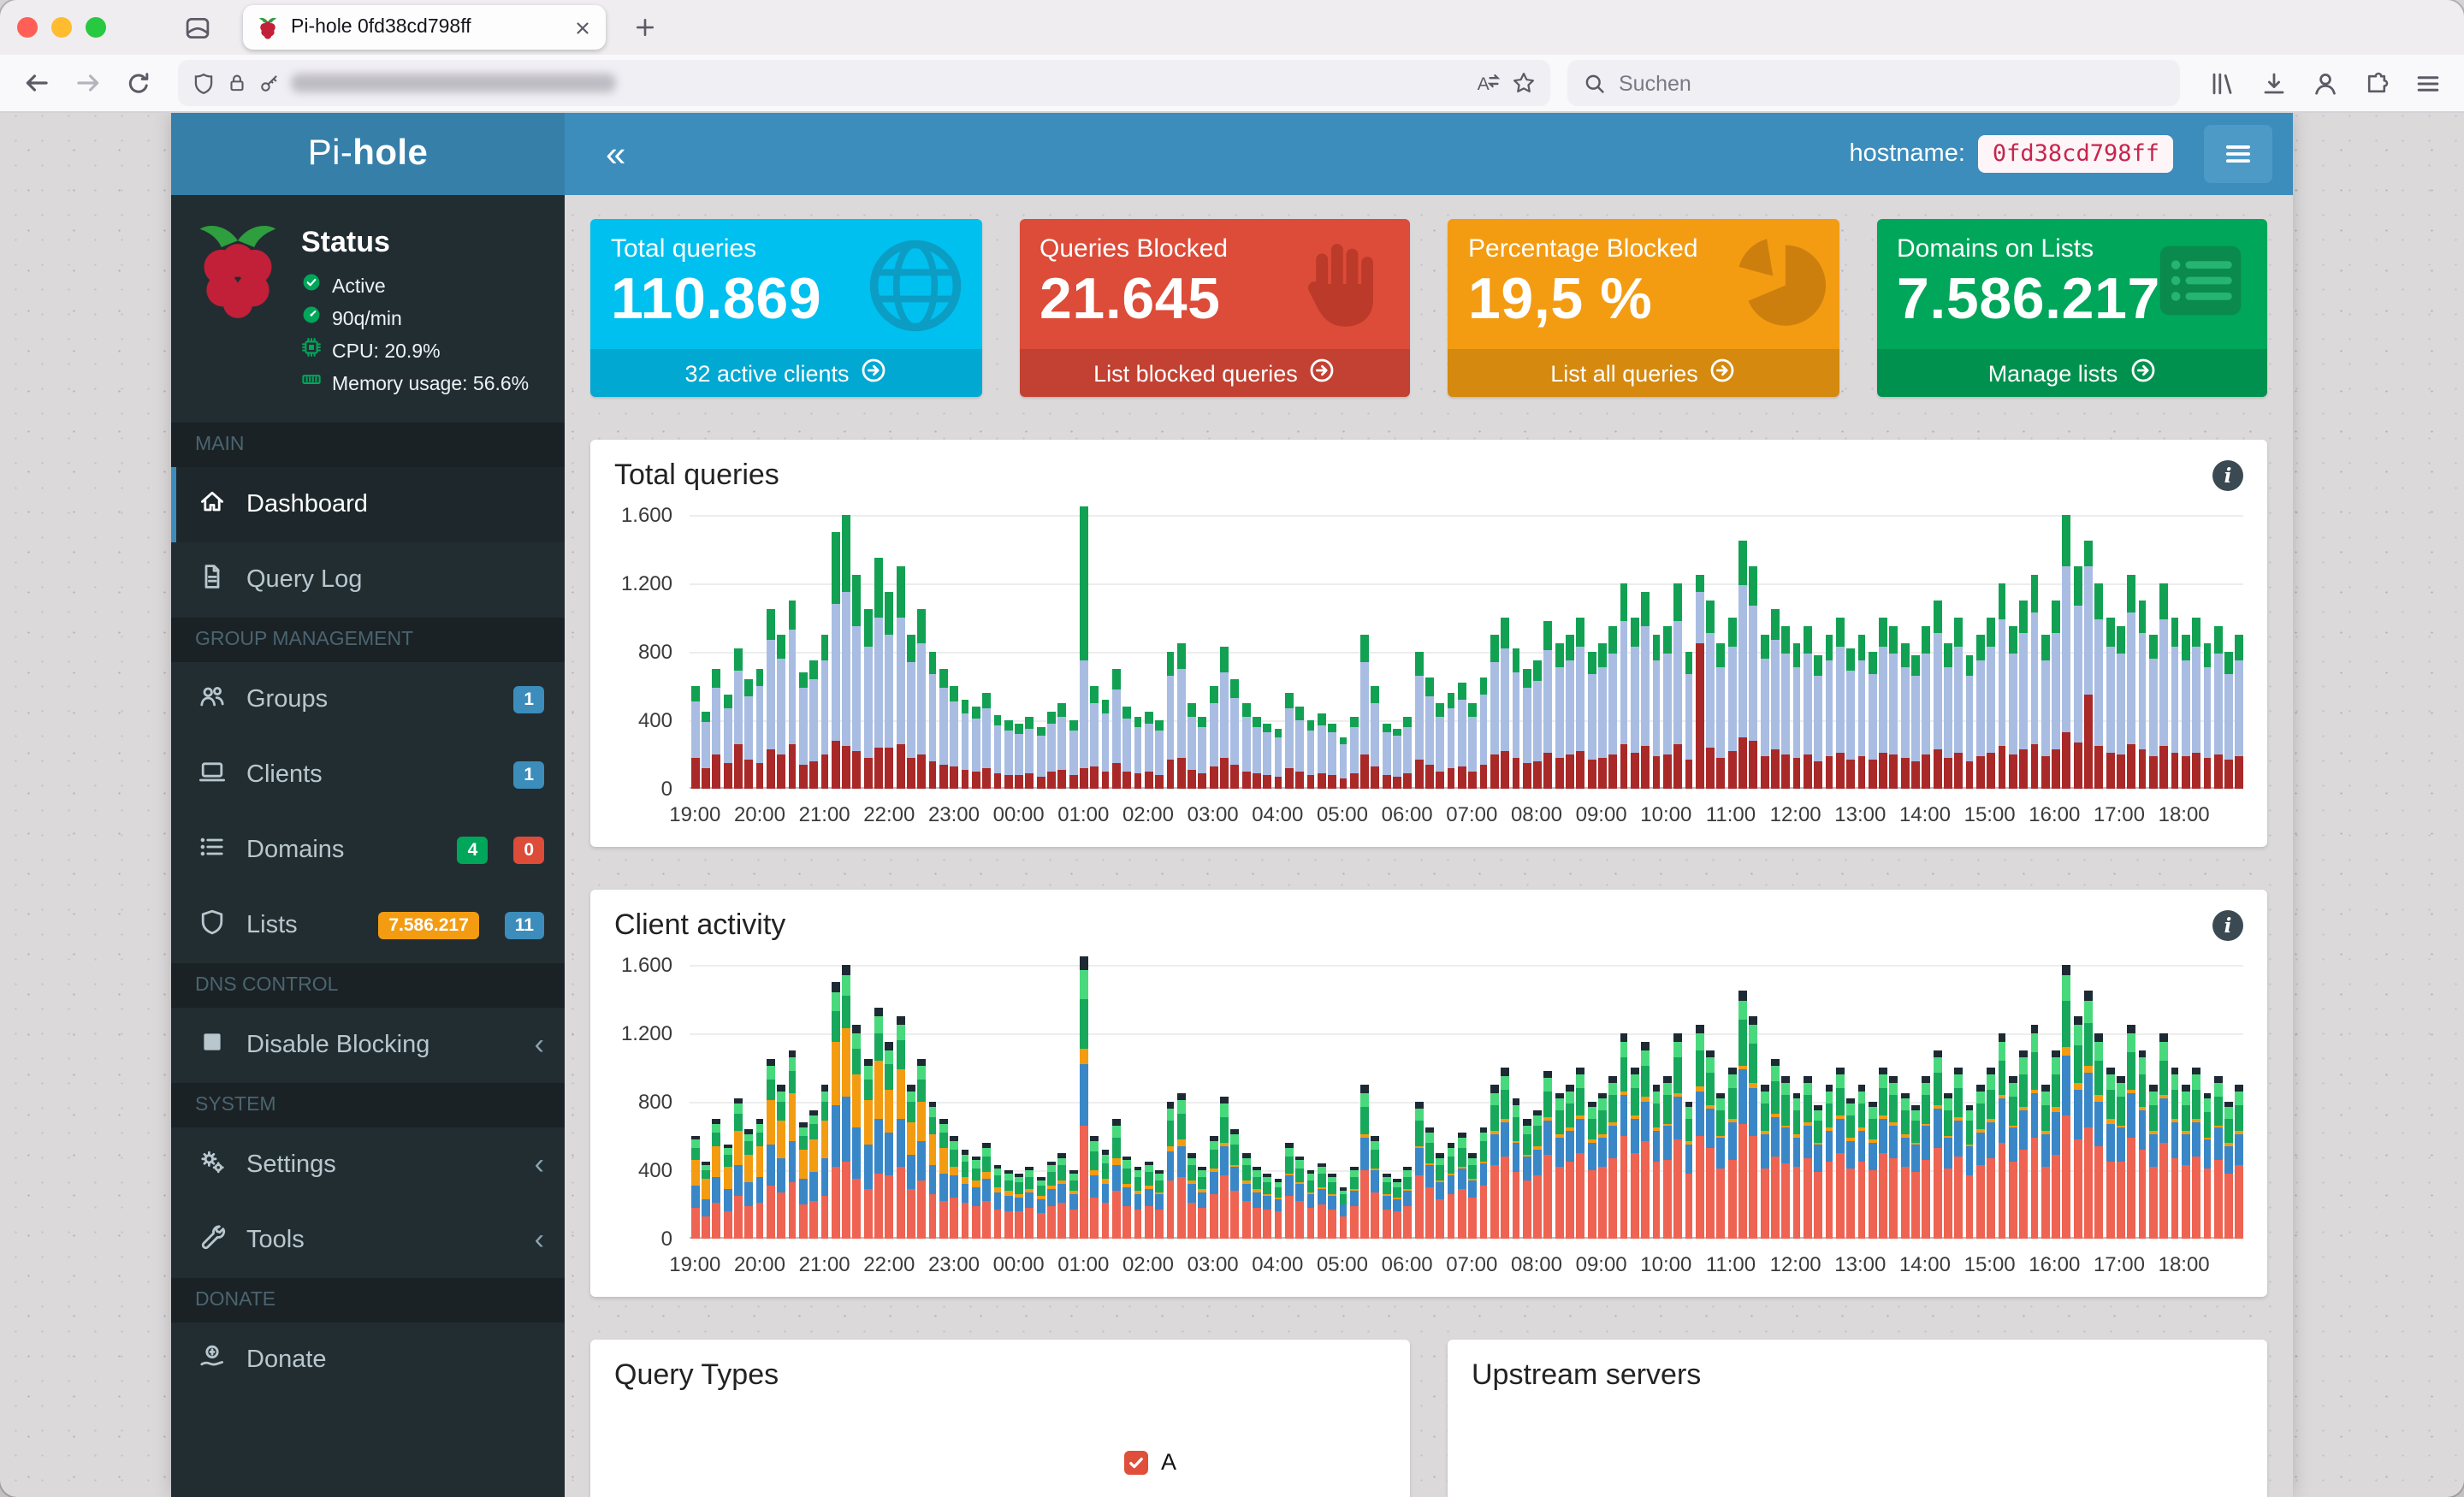  Describe the element at coordinates (1214, 373) in the screenshot. I see `card-footer-link: List blocked queries` at that location.